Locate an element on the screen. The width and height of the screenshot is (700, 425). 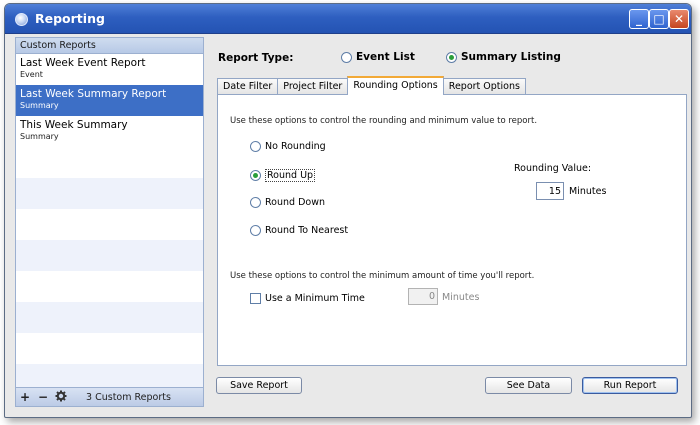
minimize-button: _ is located at coordinates (639, 19).